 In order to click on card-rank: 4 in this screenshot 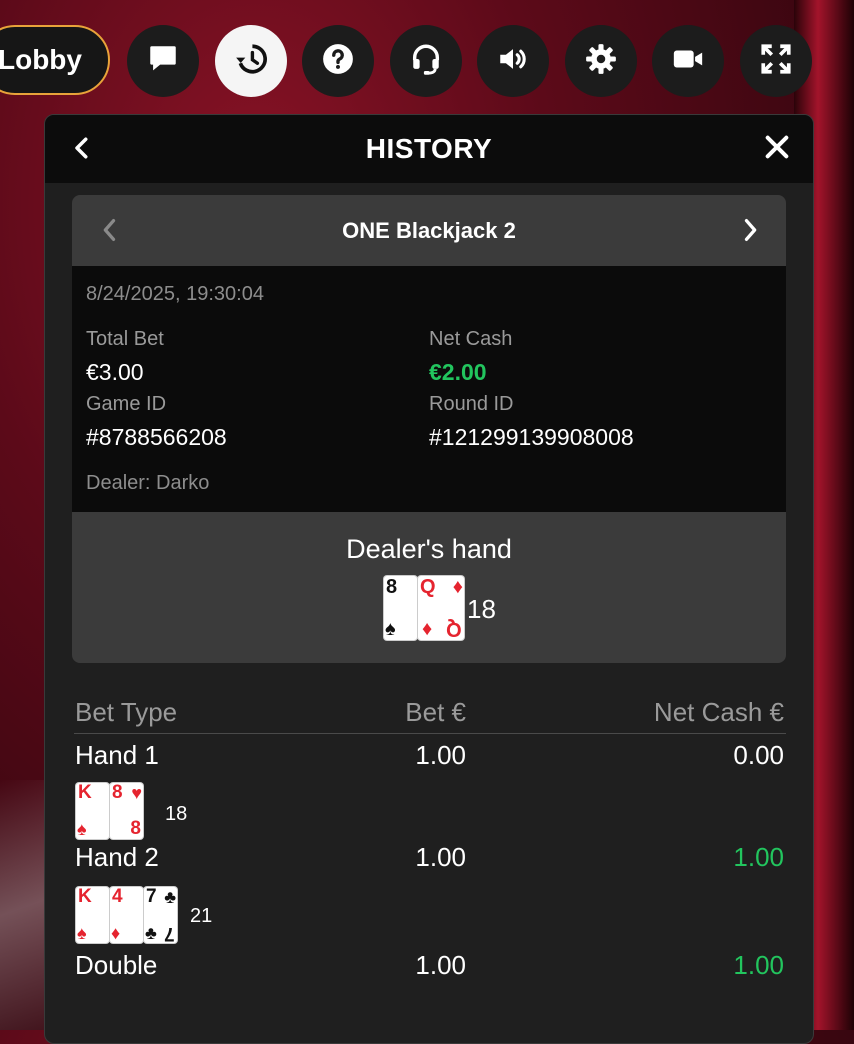, I will do `click(117, 897)`.